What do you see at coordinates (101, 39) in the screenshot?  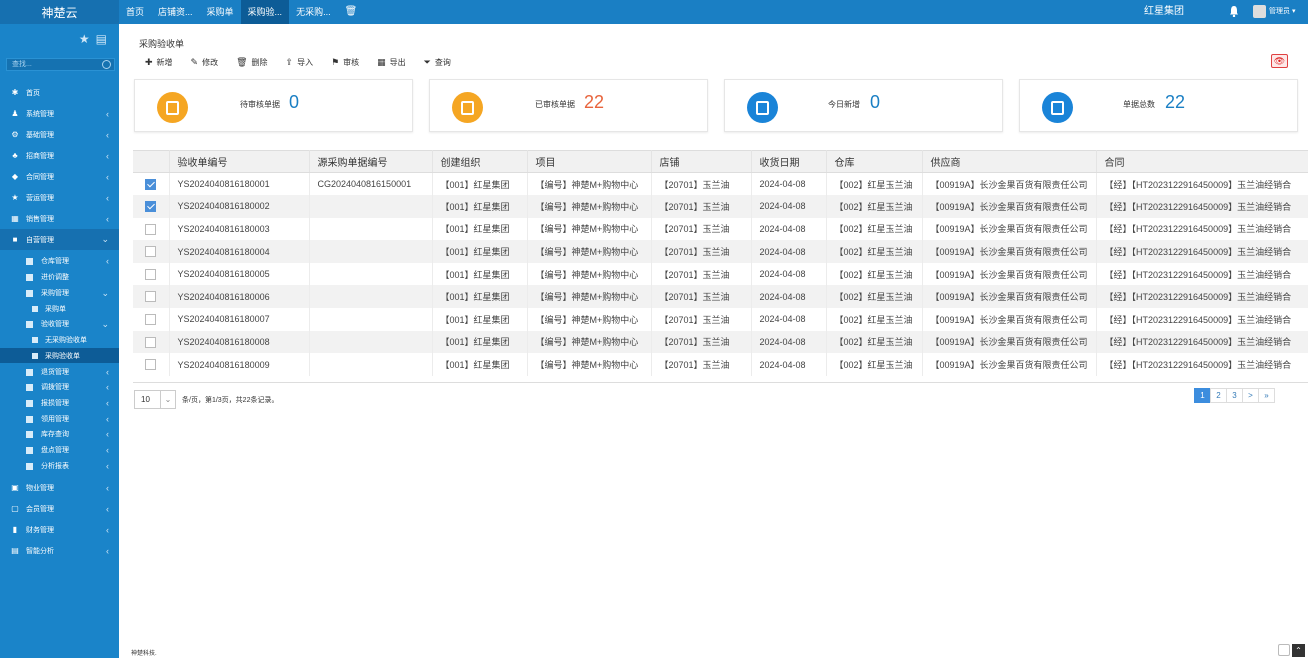 I see `list-icon: ▤` at bounding box center [101, 39].